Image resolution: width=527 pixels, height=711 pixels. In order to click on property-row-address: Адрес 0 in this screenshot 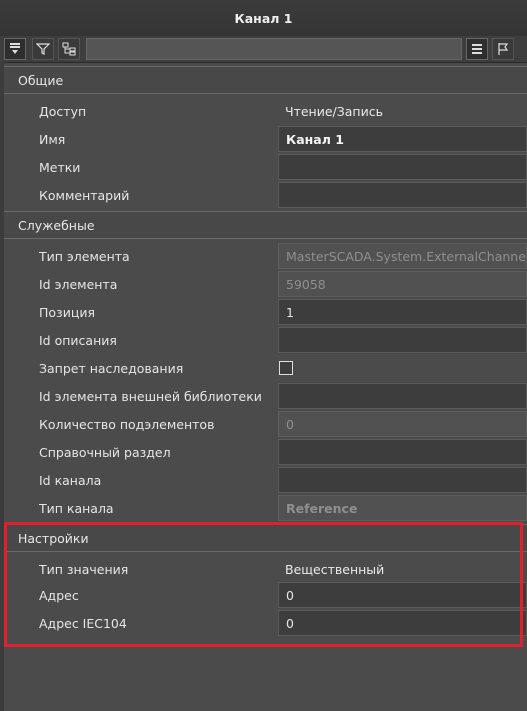, I will do `click(265, 595)`.